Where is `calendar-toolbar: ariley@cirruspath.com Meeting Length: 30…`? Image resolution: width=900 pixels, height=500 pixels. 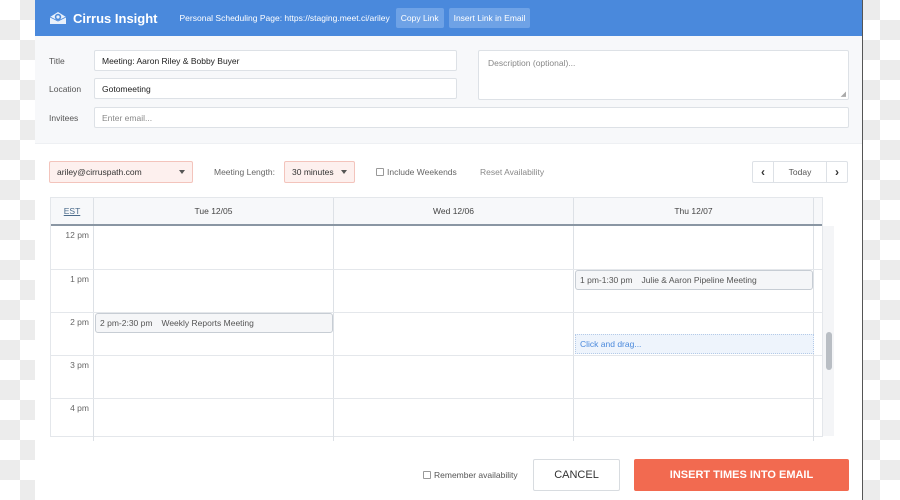 calendar-toolbar: ariley@cirruspath.com Meeting Length: 30… is located at coordinates (448, 172).